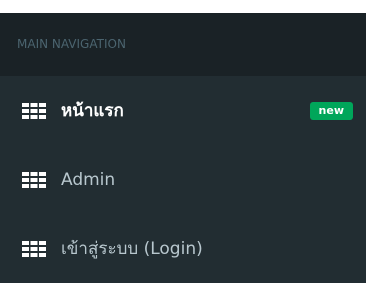 The height and width of the screenshot is (283, 366). Describe the element at coordinates (92, 111) in the screenshot. I see `sidebar-item-label: หน้าแรก` at that location.